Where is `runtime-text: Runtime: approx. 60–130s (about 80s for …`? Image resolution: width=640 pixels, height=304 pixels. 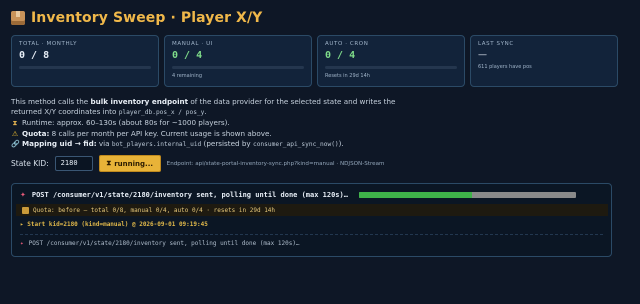
runtime-text: Runtime: approx. 60–130s (about 80s for … is located at coordinates (126, 123).